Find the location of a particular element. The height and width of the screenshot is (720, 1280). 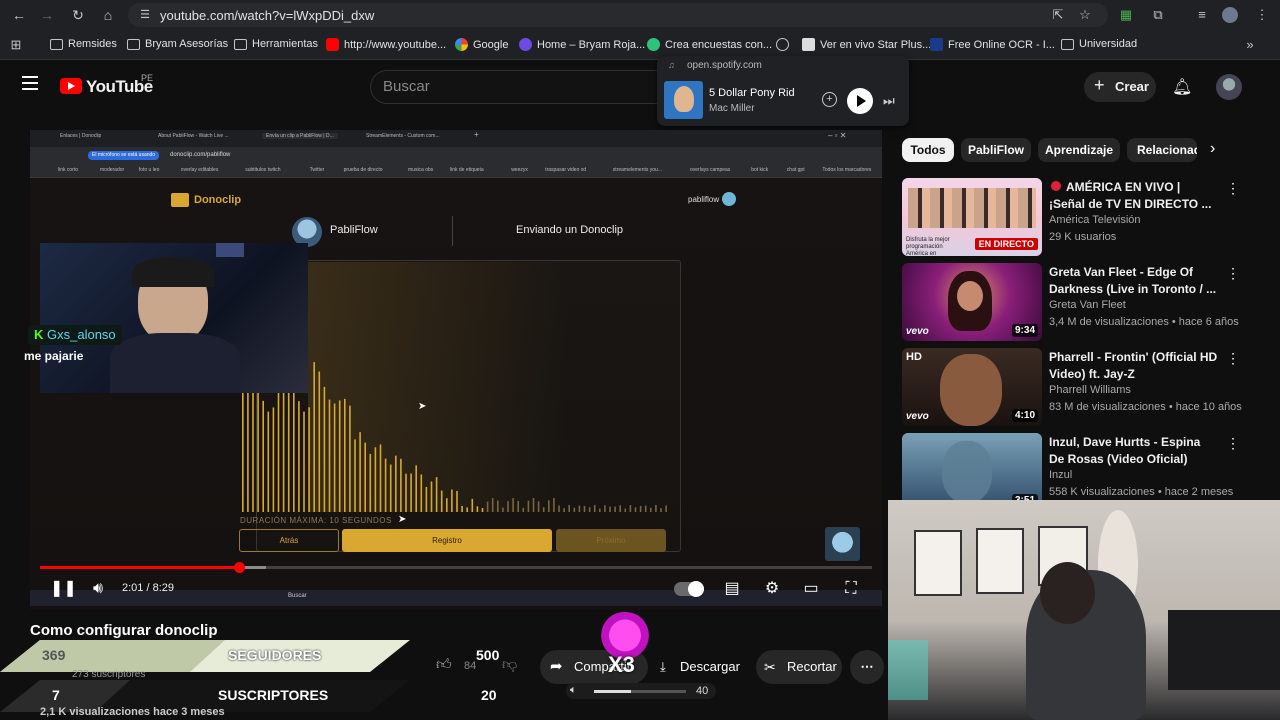

youtube-logo-icon is located at coordinates (71, 86).